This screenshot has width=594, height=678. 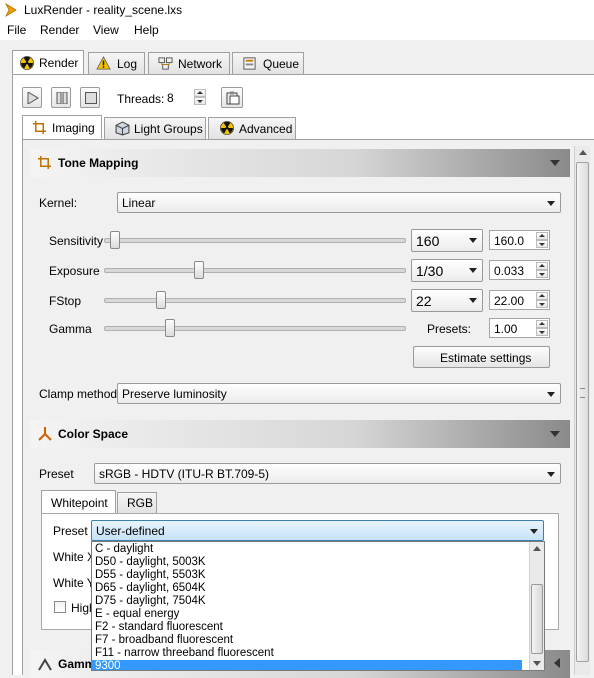 What do you see at coordinates (519, 240) in the screenshot?
I see `sensitivity-spinbox: 160.0` at bounding box center [519, 240].